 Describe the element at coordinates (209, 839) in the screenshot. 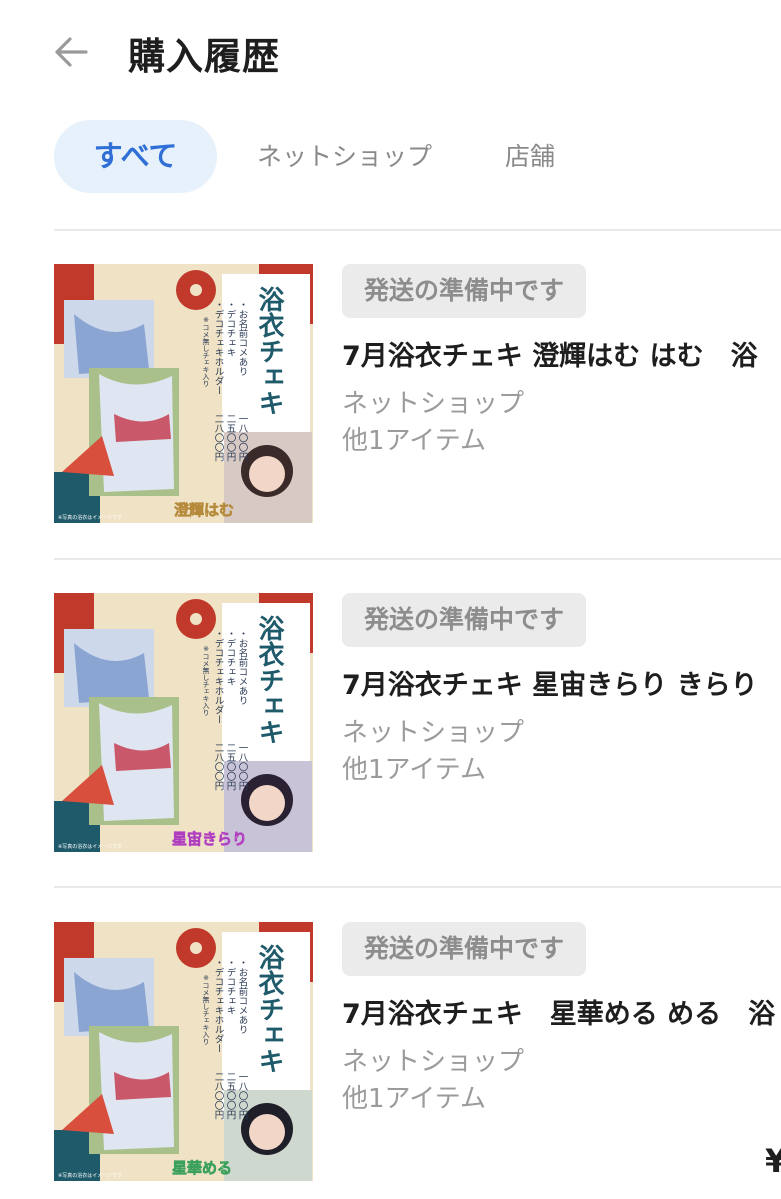

I see `poster-member-name: 星宙きらり` at that location.